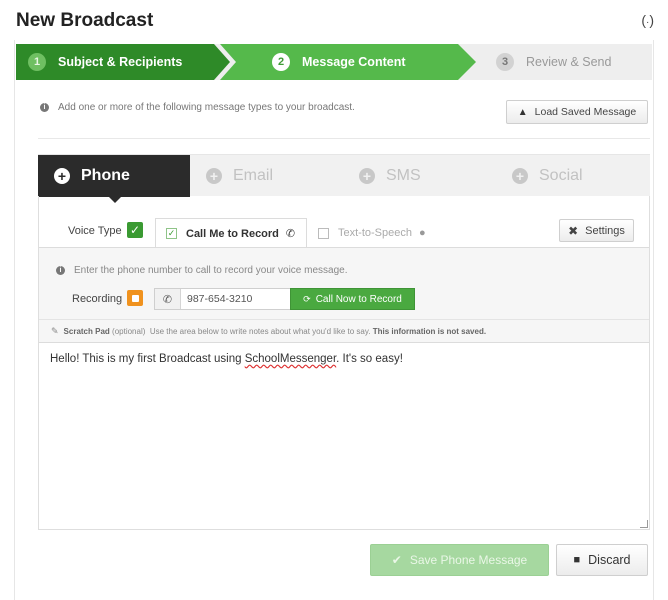 The width and height of the screenshot is (668, 600). I want to click on tab-label: Email, so click(253, 175).